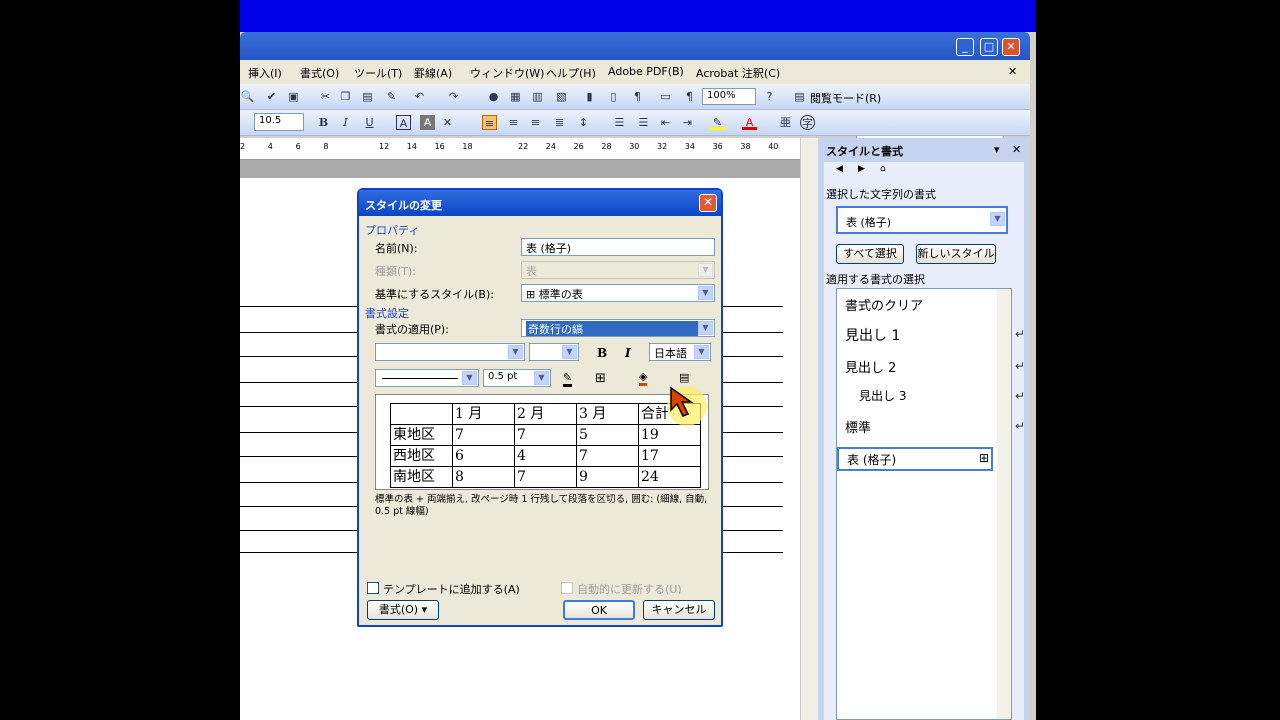 The height and width of the screenshot is (720, 1280). I want to click on font-size-select: ▼, so click(554, 352).